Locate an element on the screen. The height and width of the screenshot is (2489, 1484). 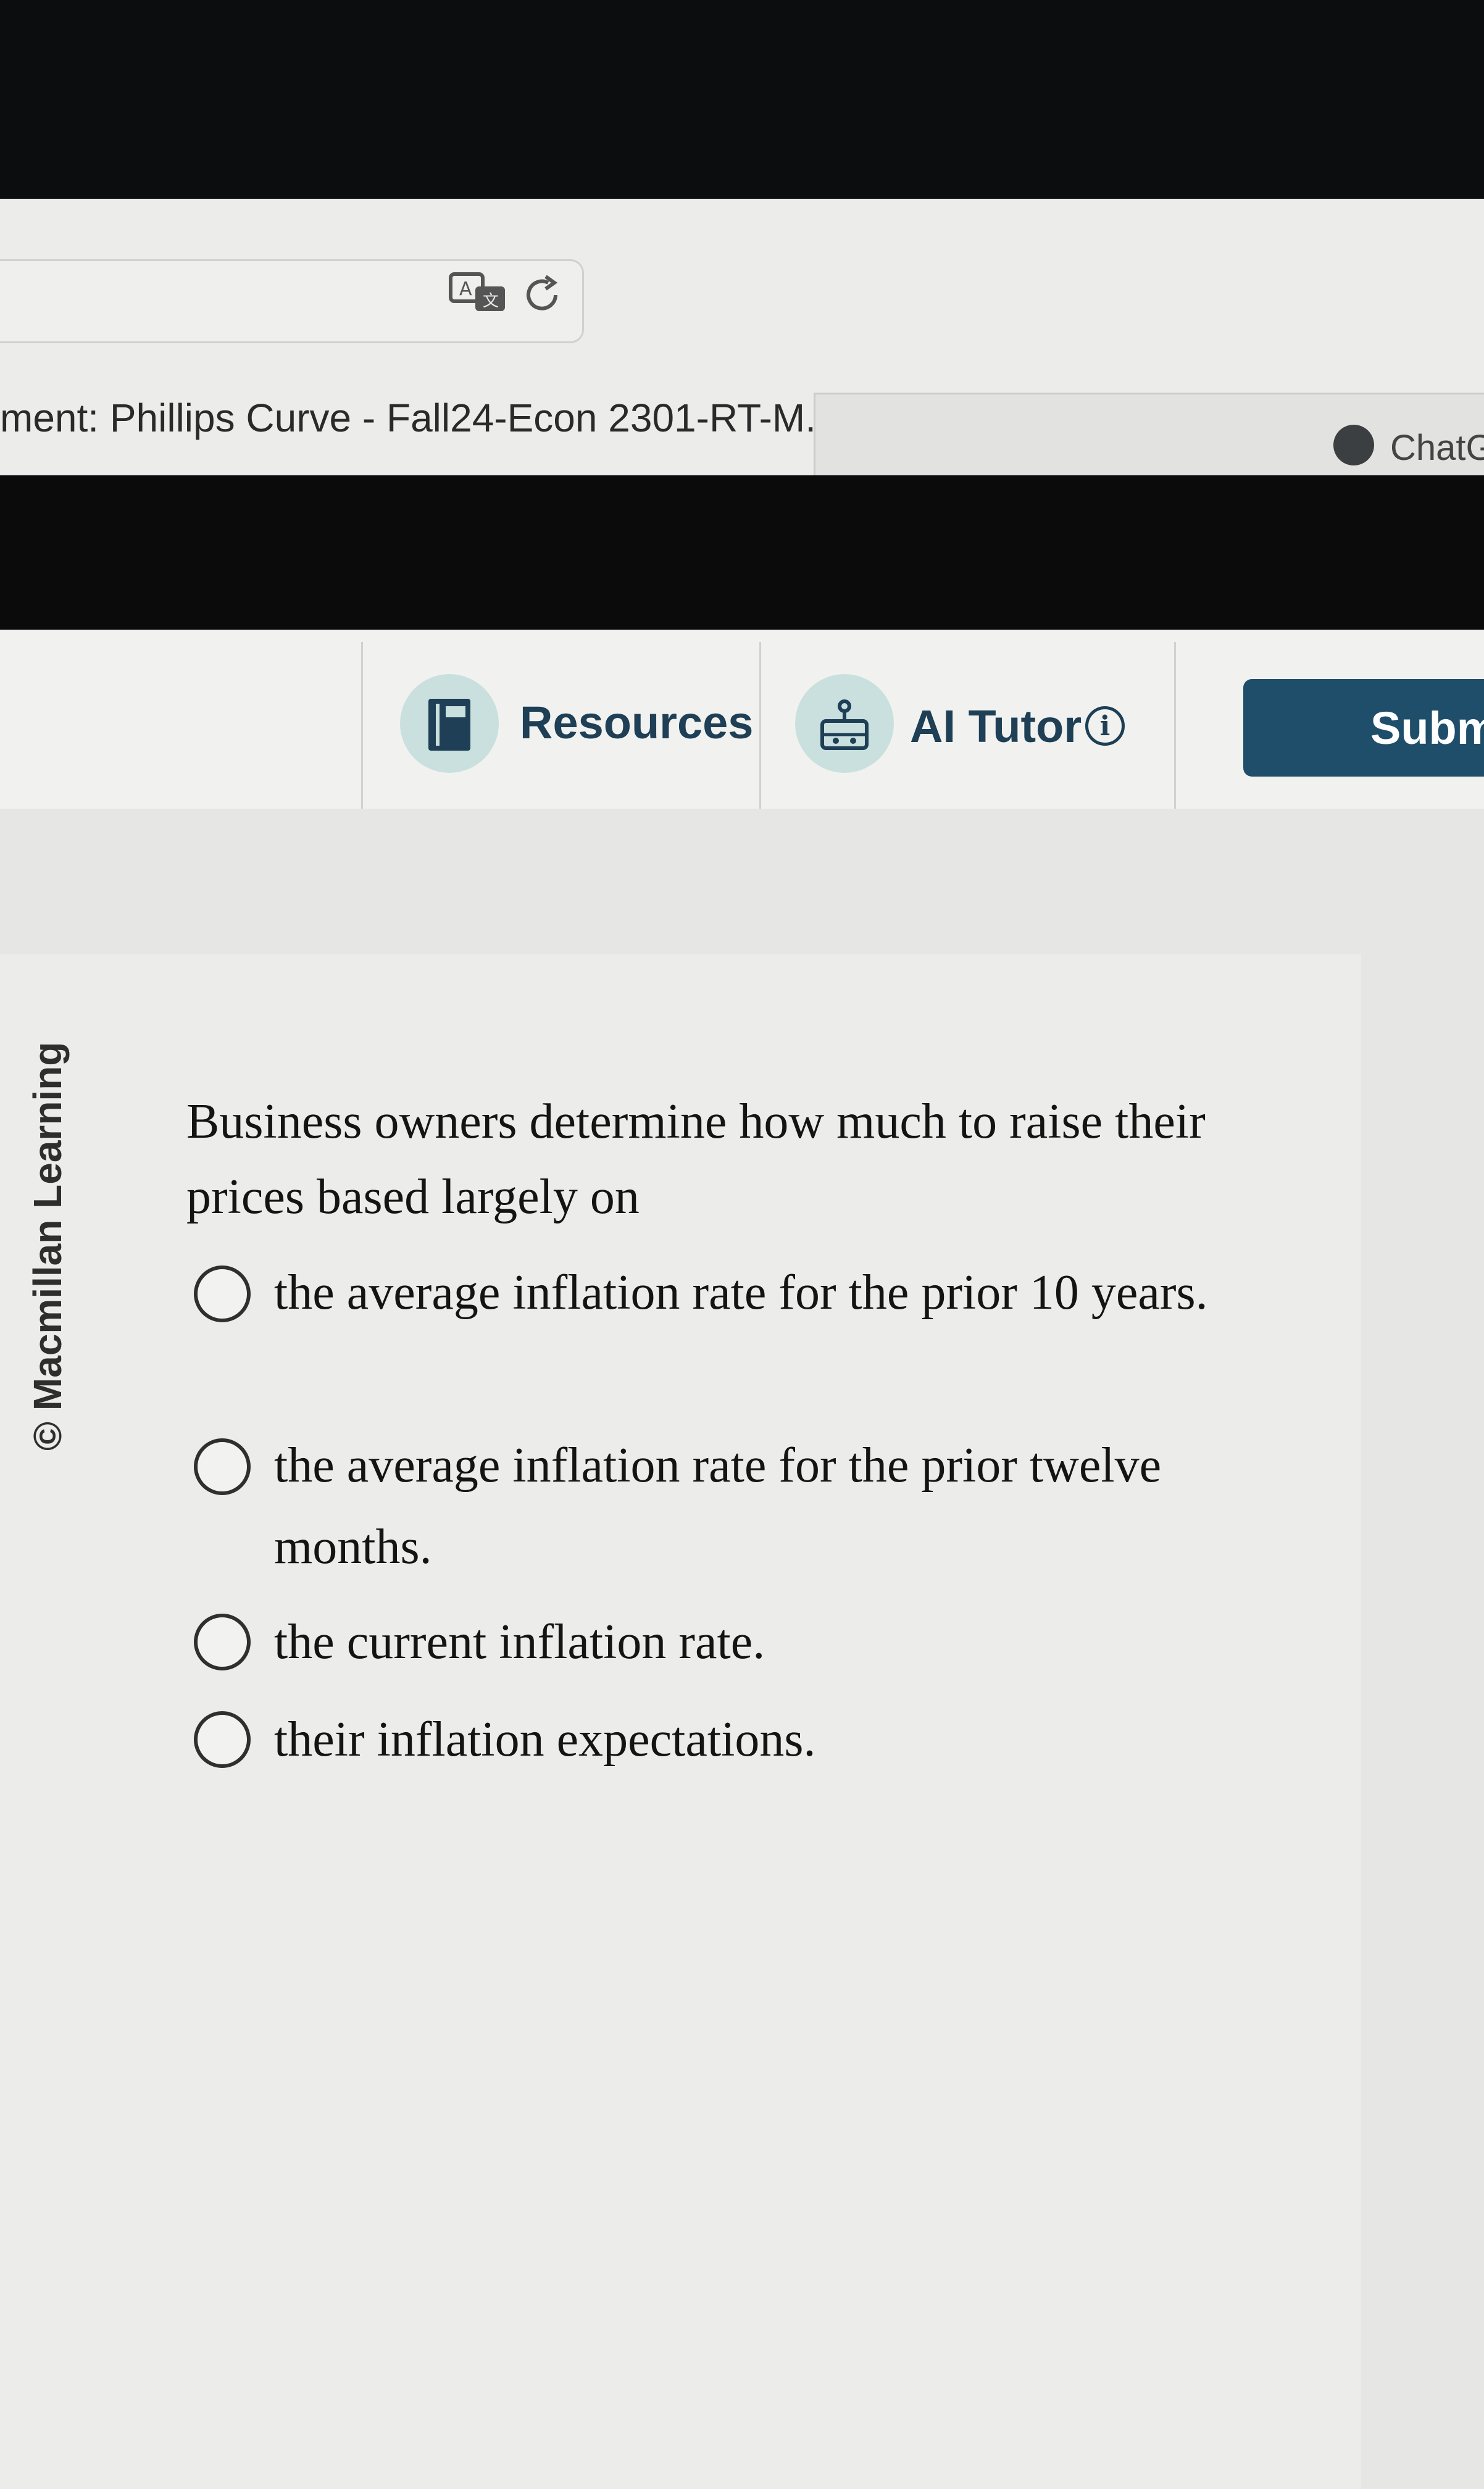
svg-text: A is located at coordinates (465, 289).